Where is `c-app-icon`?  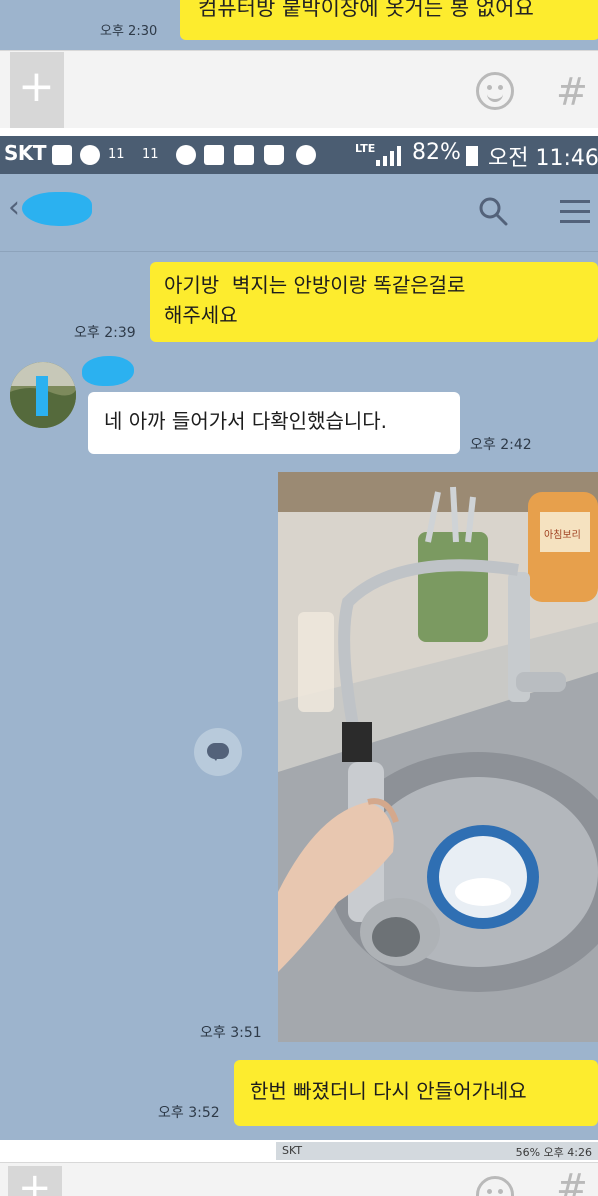
c-app-icon is located at coordinates (186, 155).